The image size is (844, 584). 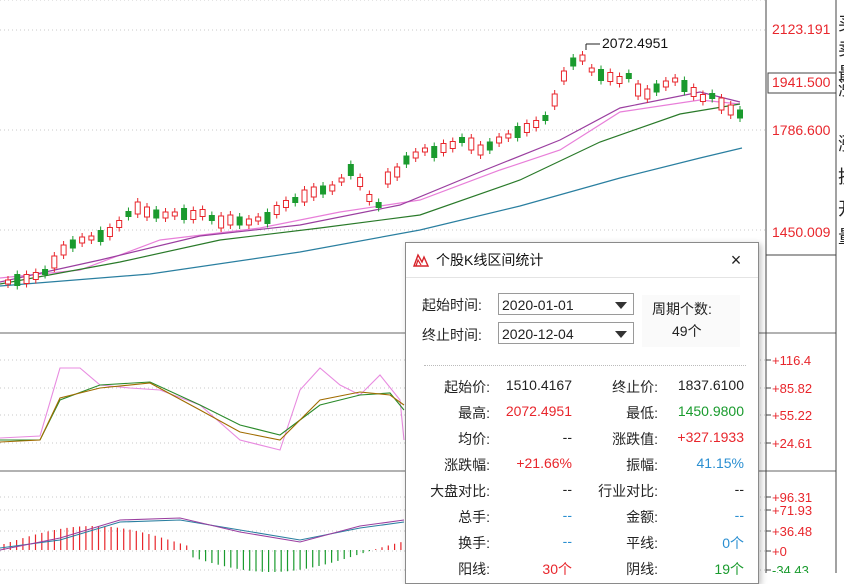 What do you see at coordinates (635, 43) in the screenshot?
I see `peak-price-label: 2072.4951` at bounding box center [635, 43].